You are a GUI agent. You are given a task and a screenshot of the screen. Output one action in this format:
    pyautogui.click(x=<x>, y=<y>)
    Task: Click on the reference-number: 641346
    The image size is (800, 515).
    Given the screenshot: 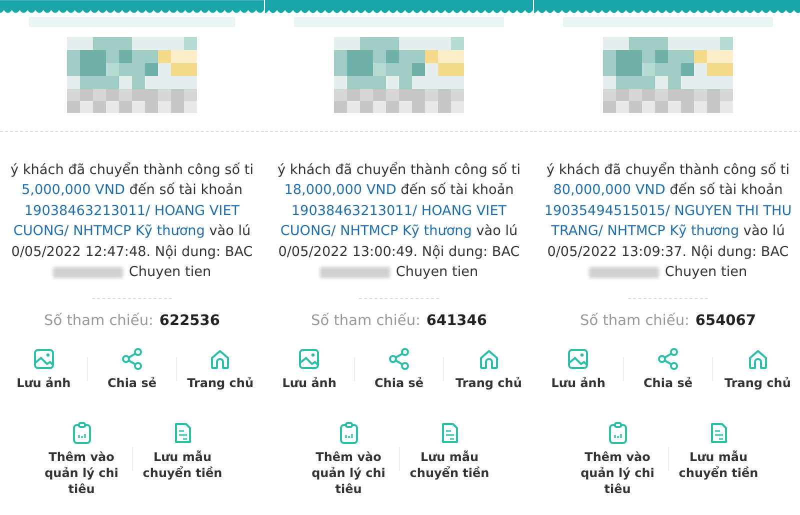 What is the action you would take?
    pyautogui.click(x=456, y=321)
    